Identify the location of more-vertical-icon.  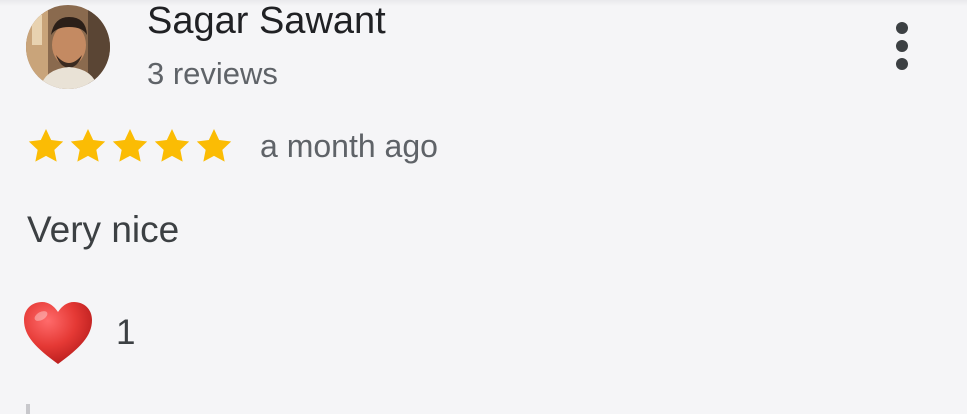
(902, 28).